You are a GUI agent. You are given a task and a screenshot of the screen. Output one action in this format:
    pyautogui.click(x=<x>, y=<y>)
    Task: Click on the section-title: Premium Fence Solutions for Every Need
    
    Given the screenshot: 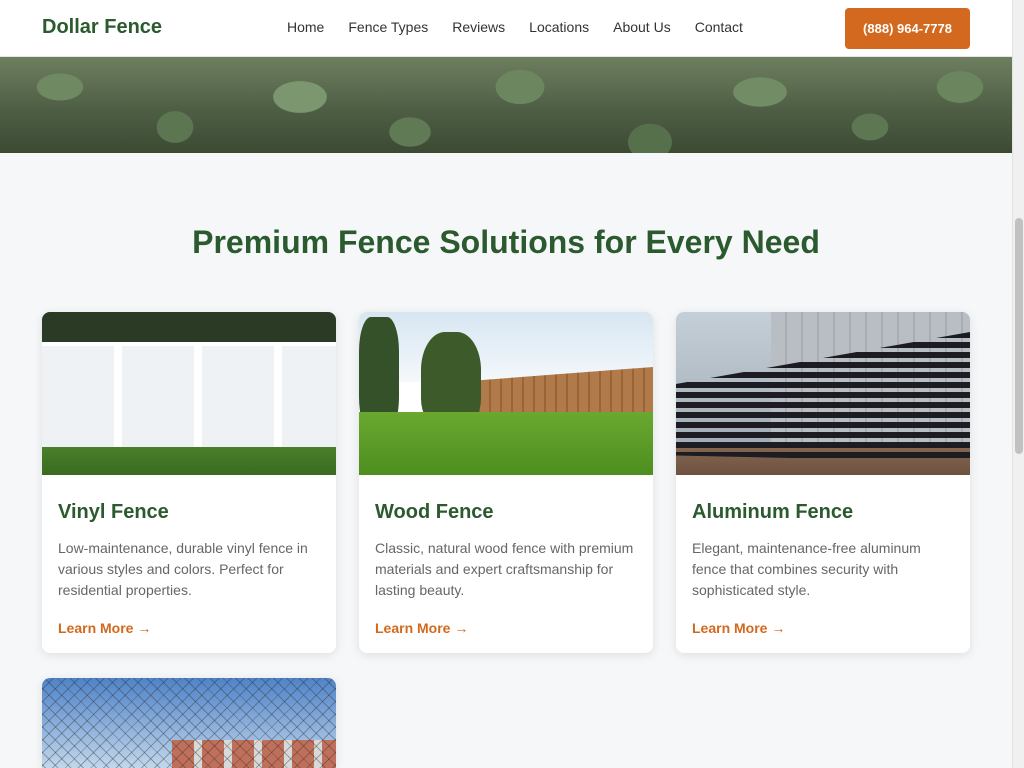 What is the action you would take?
    pyautogui.click(x=506, y=242)
    